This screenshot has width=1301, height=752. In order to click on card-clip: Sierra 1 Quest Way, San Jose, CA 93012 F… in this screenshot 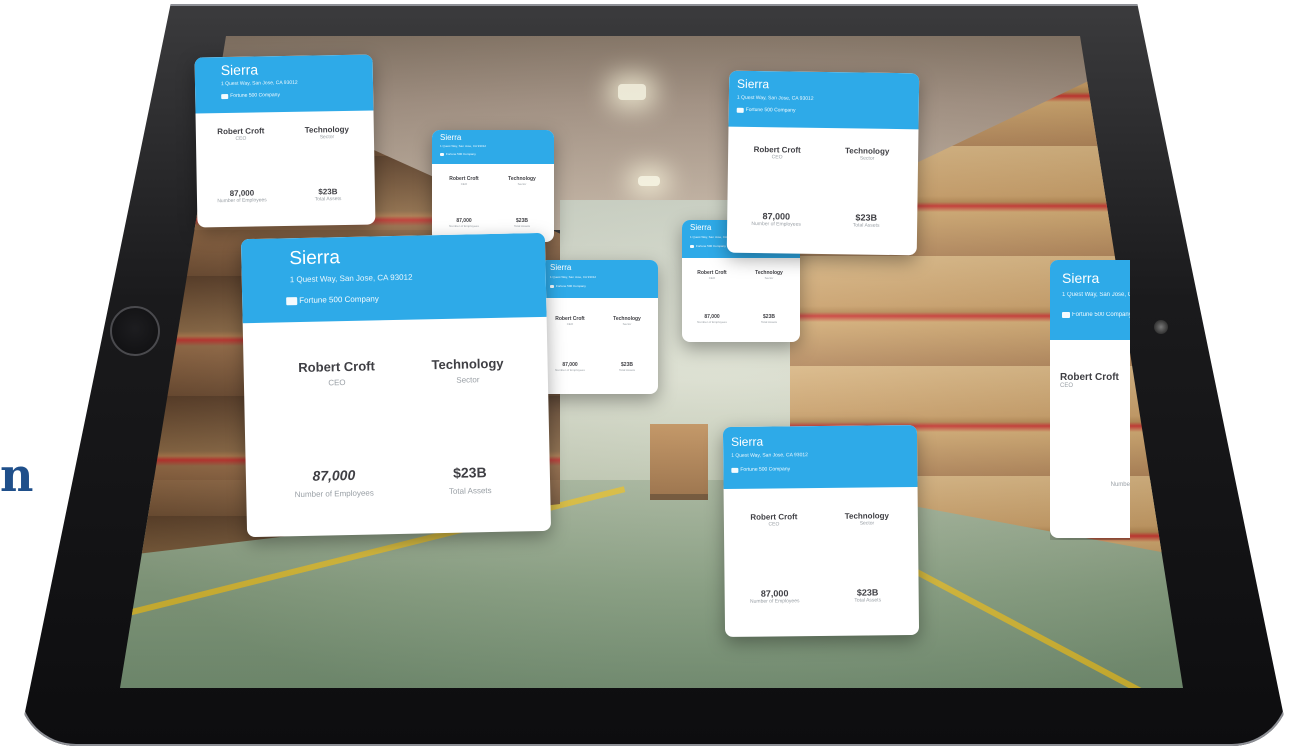, I will do `click(1090, 400)`.